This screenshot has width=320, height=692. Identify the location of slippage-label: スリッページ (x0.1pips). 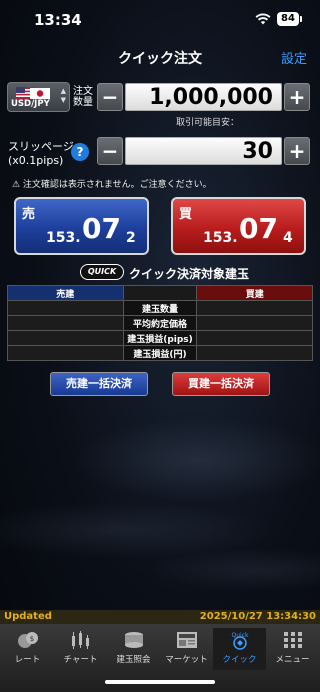
(41, 154).